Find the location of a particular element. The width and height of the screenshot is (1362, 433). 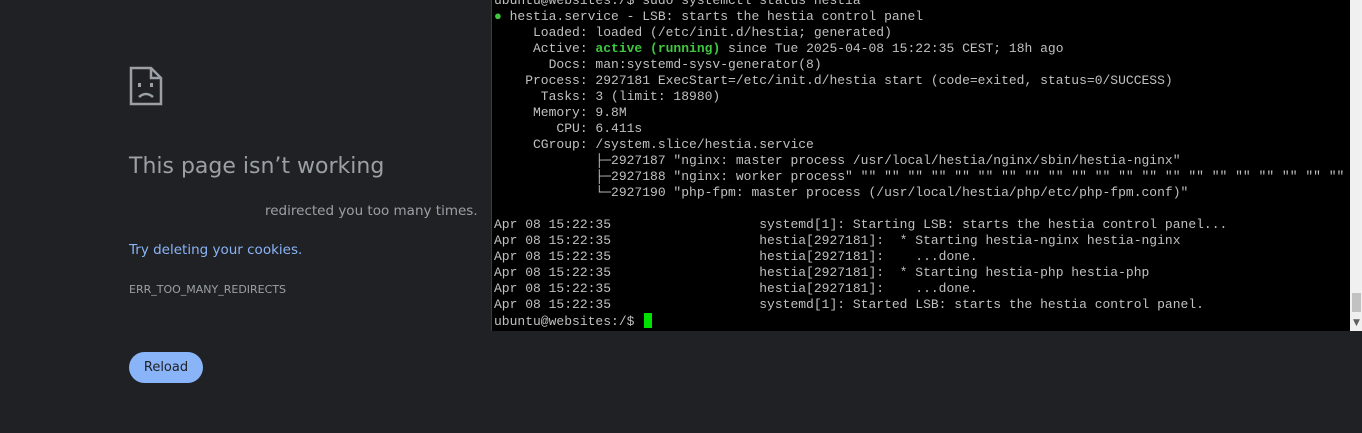

active-state: active (running) is located at coordinates (658, 48).